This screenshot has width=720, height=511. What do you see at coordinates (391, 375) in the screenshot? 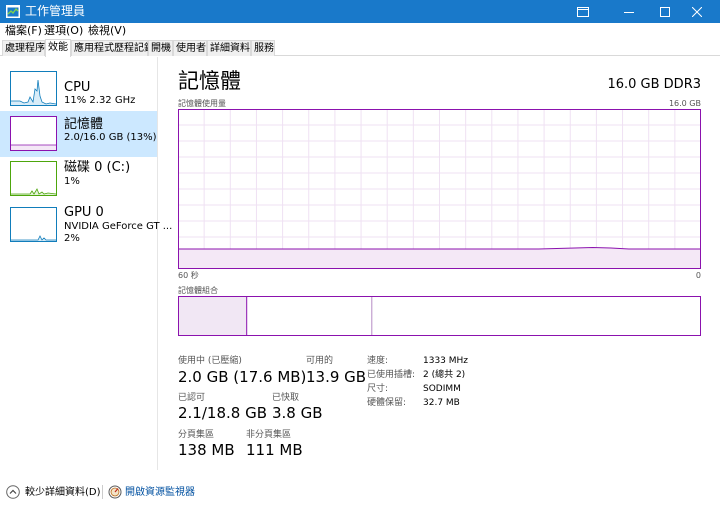
I see `spec-label-slots: 已使用插槽:` at bounding box center [391, 375].